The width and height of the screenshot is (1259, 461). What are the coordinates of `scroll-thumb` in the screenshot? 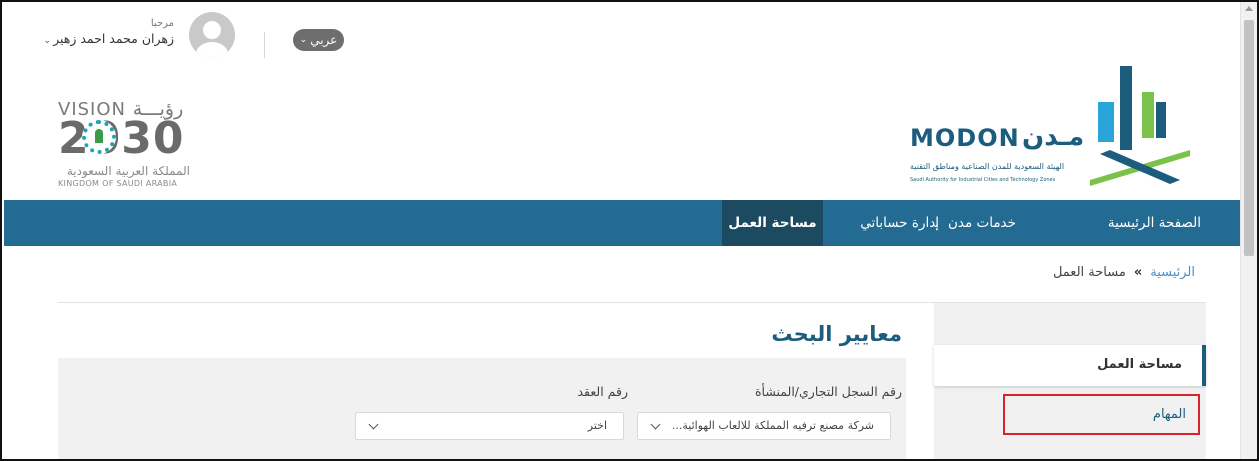 It's located at (1249, 138).